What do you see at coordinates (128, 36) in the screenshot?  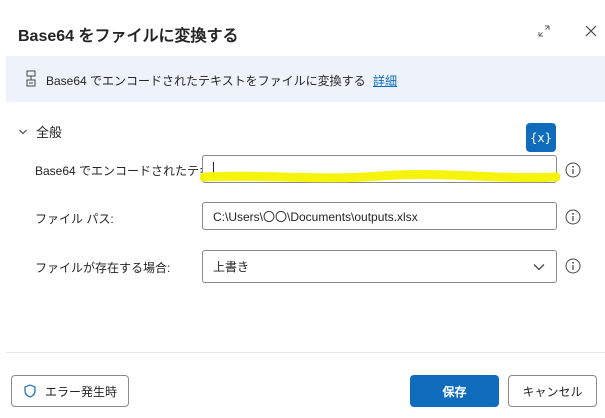 I see `dialog-title: Base64 をファイルに変換する` at bounding box center [128, 36].